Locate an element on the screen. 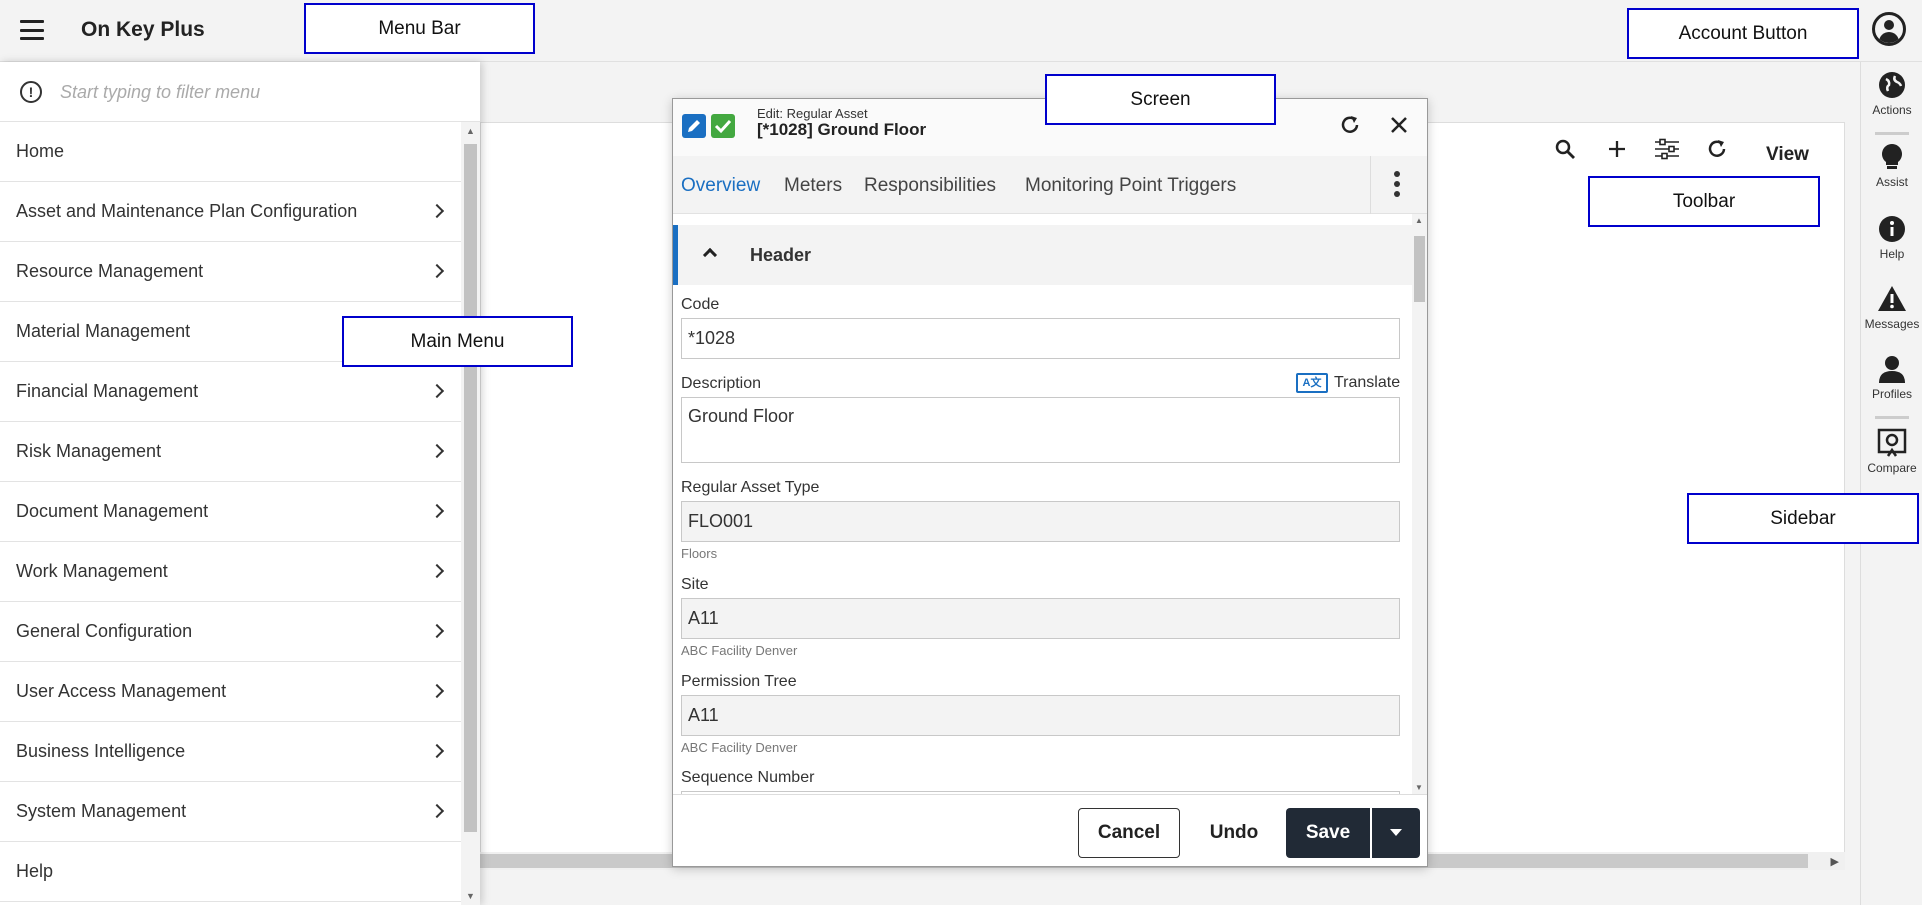 This screenshot has width=1922, height=905. sidebar-item-actions: Actions is located at coordinates (1891, 93).